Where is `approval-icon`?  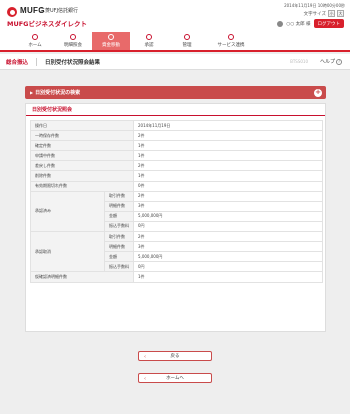 approval-icon is located at coordinates (149, 37).